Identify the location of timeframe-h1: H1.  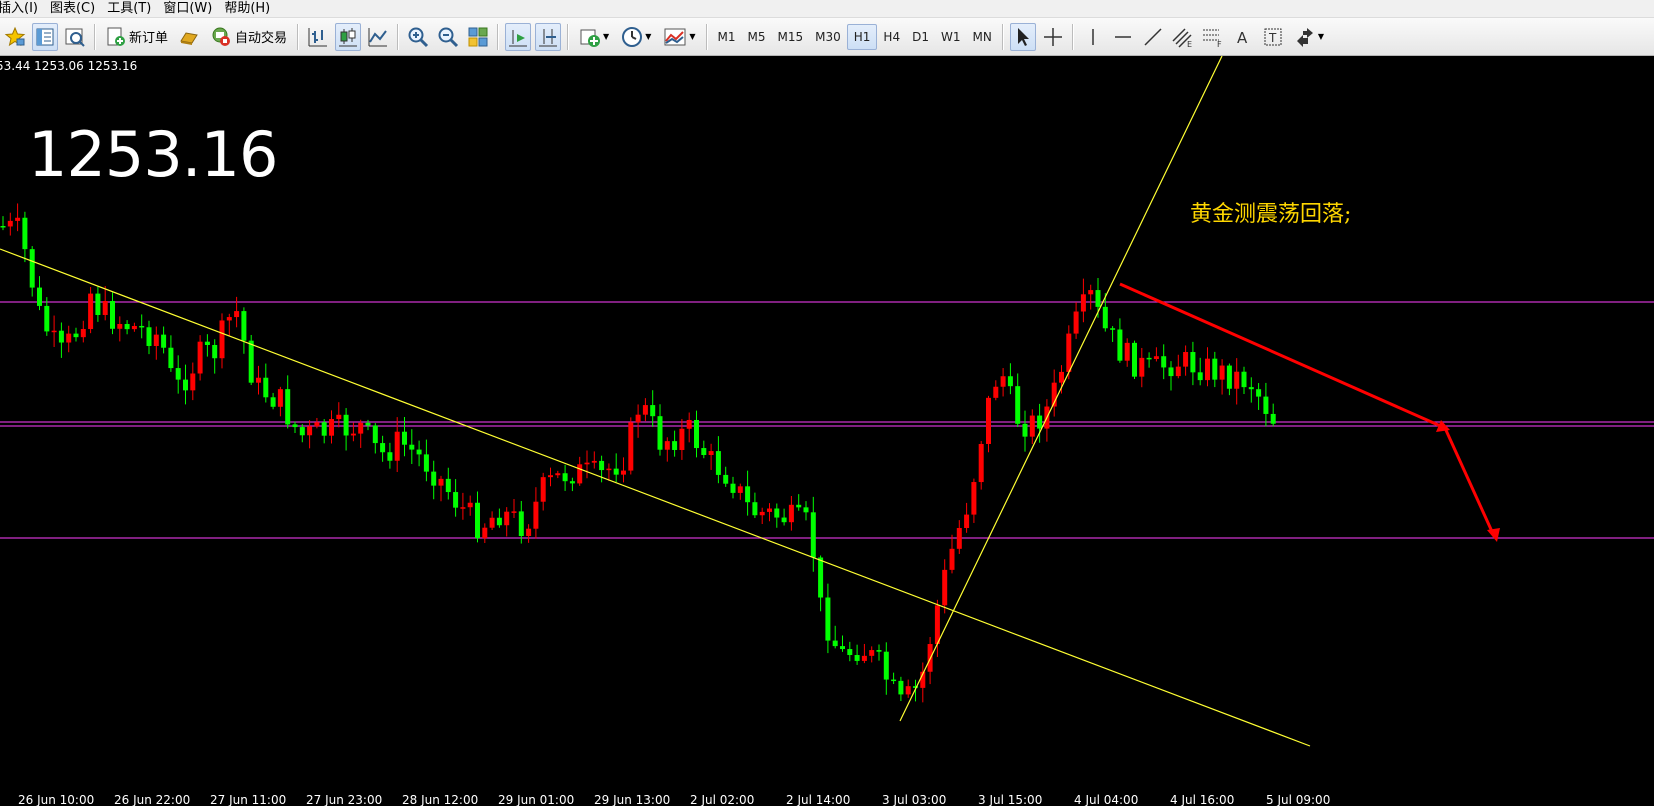
(862, 36).